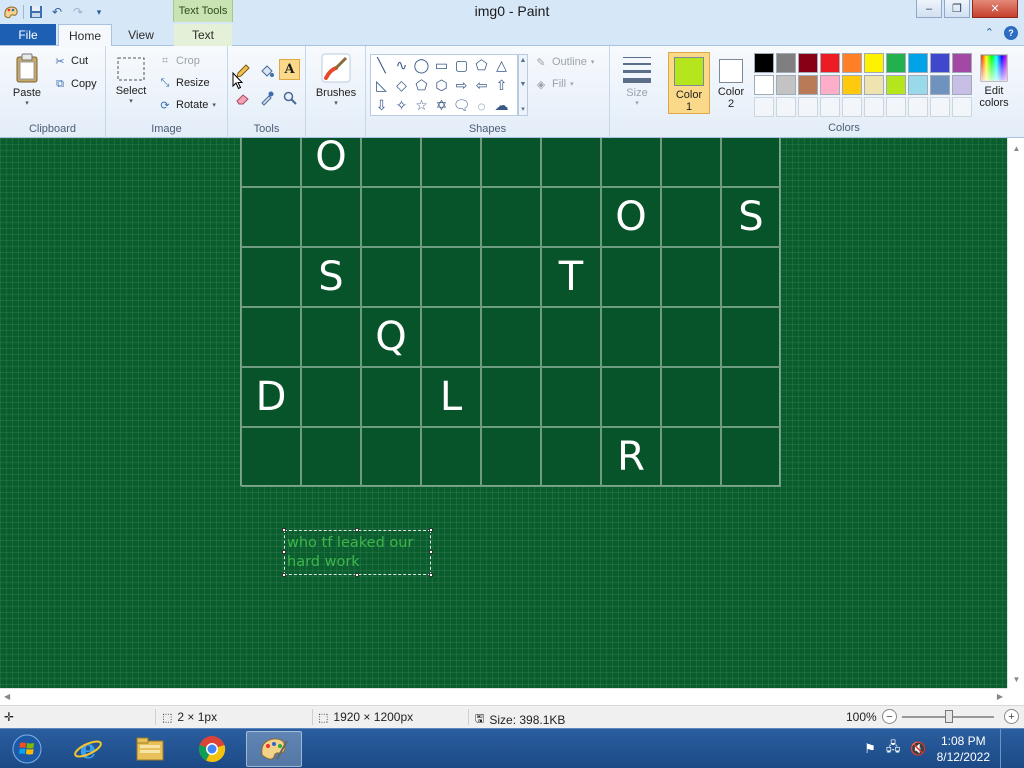 The width and height of the screenshot is (1024, 768). Describe the element at coordinates (949, 716) in the screenshot. I see `zoom-slider-thumb` at that location.